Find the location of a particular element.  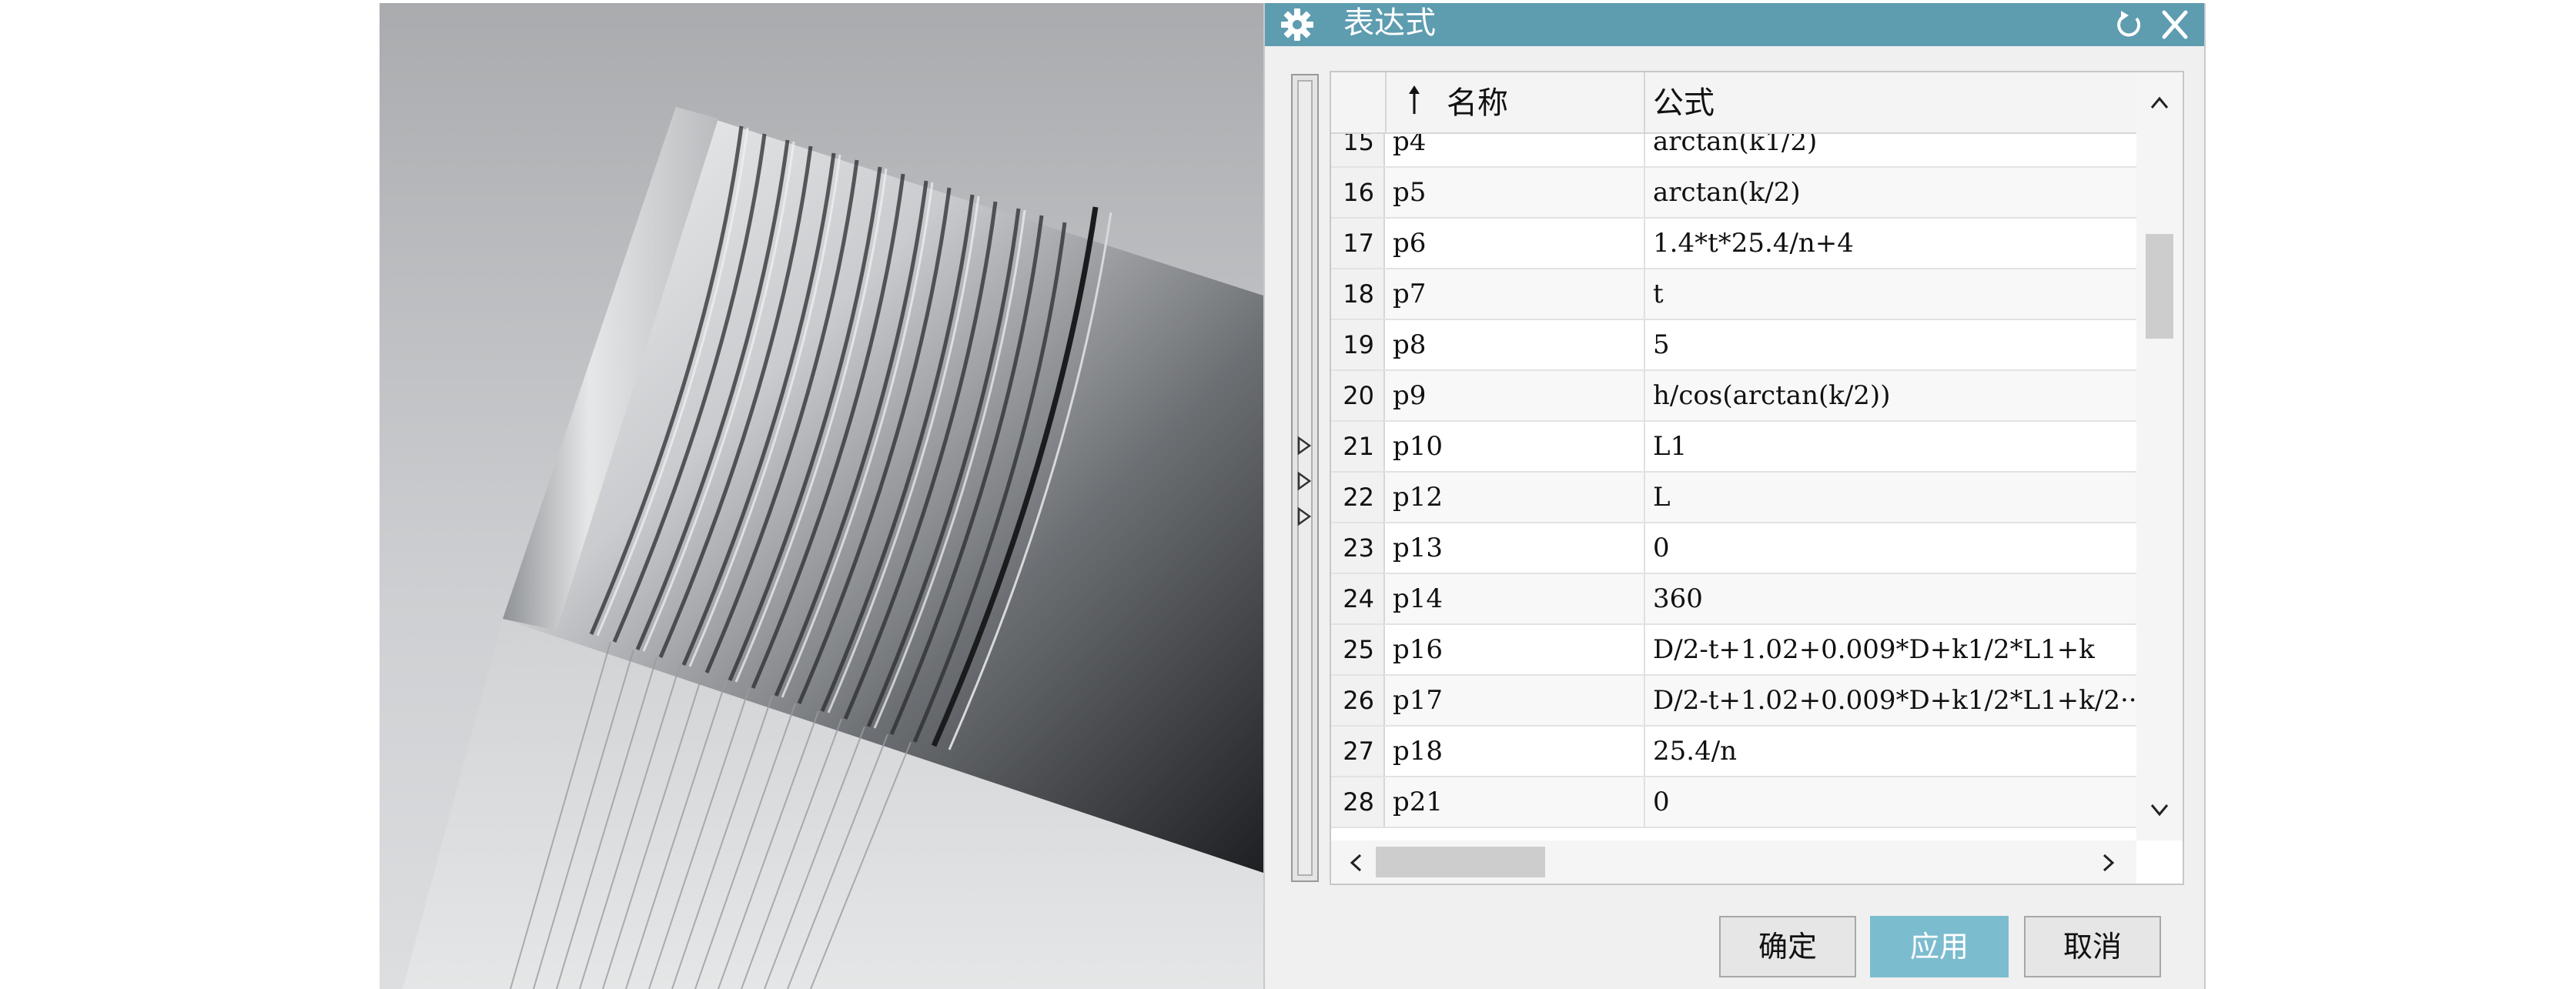

table-row: 24 p14 360 is located at coordinates (1734, 599).